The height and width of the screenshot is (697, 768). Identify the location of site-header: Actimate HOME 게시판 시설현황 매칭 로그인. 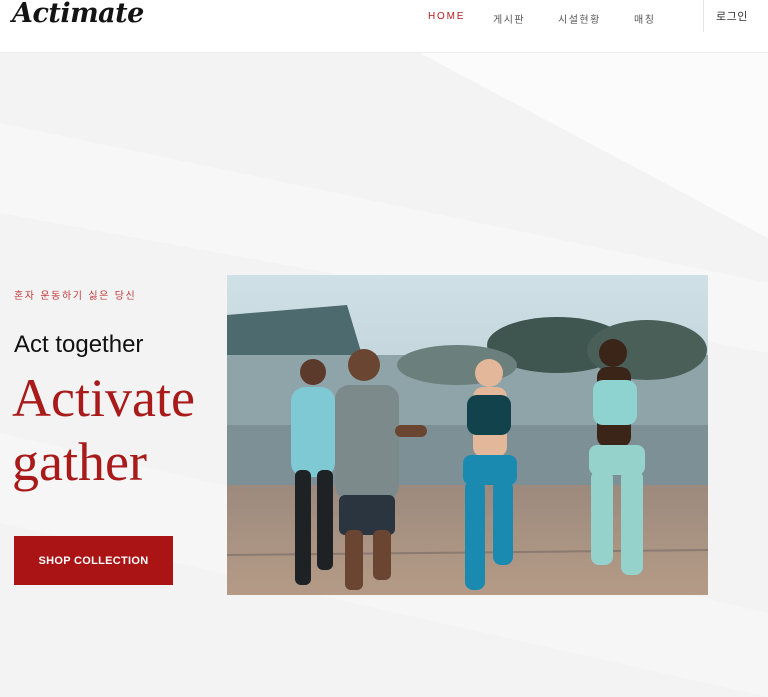
(384, 26).